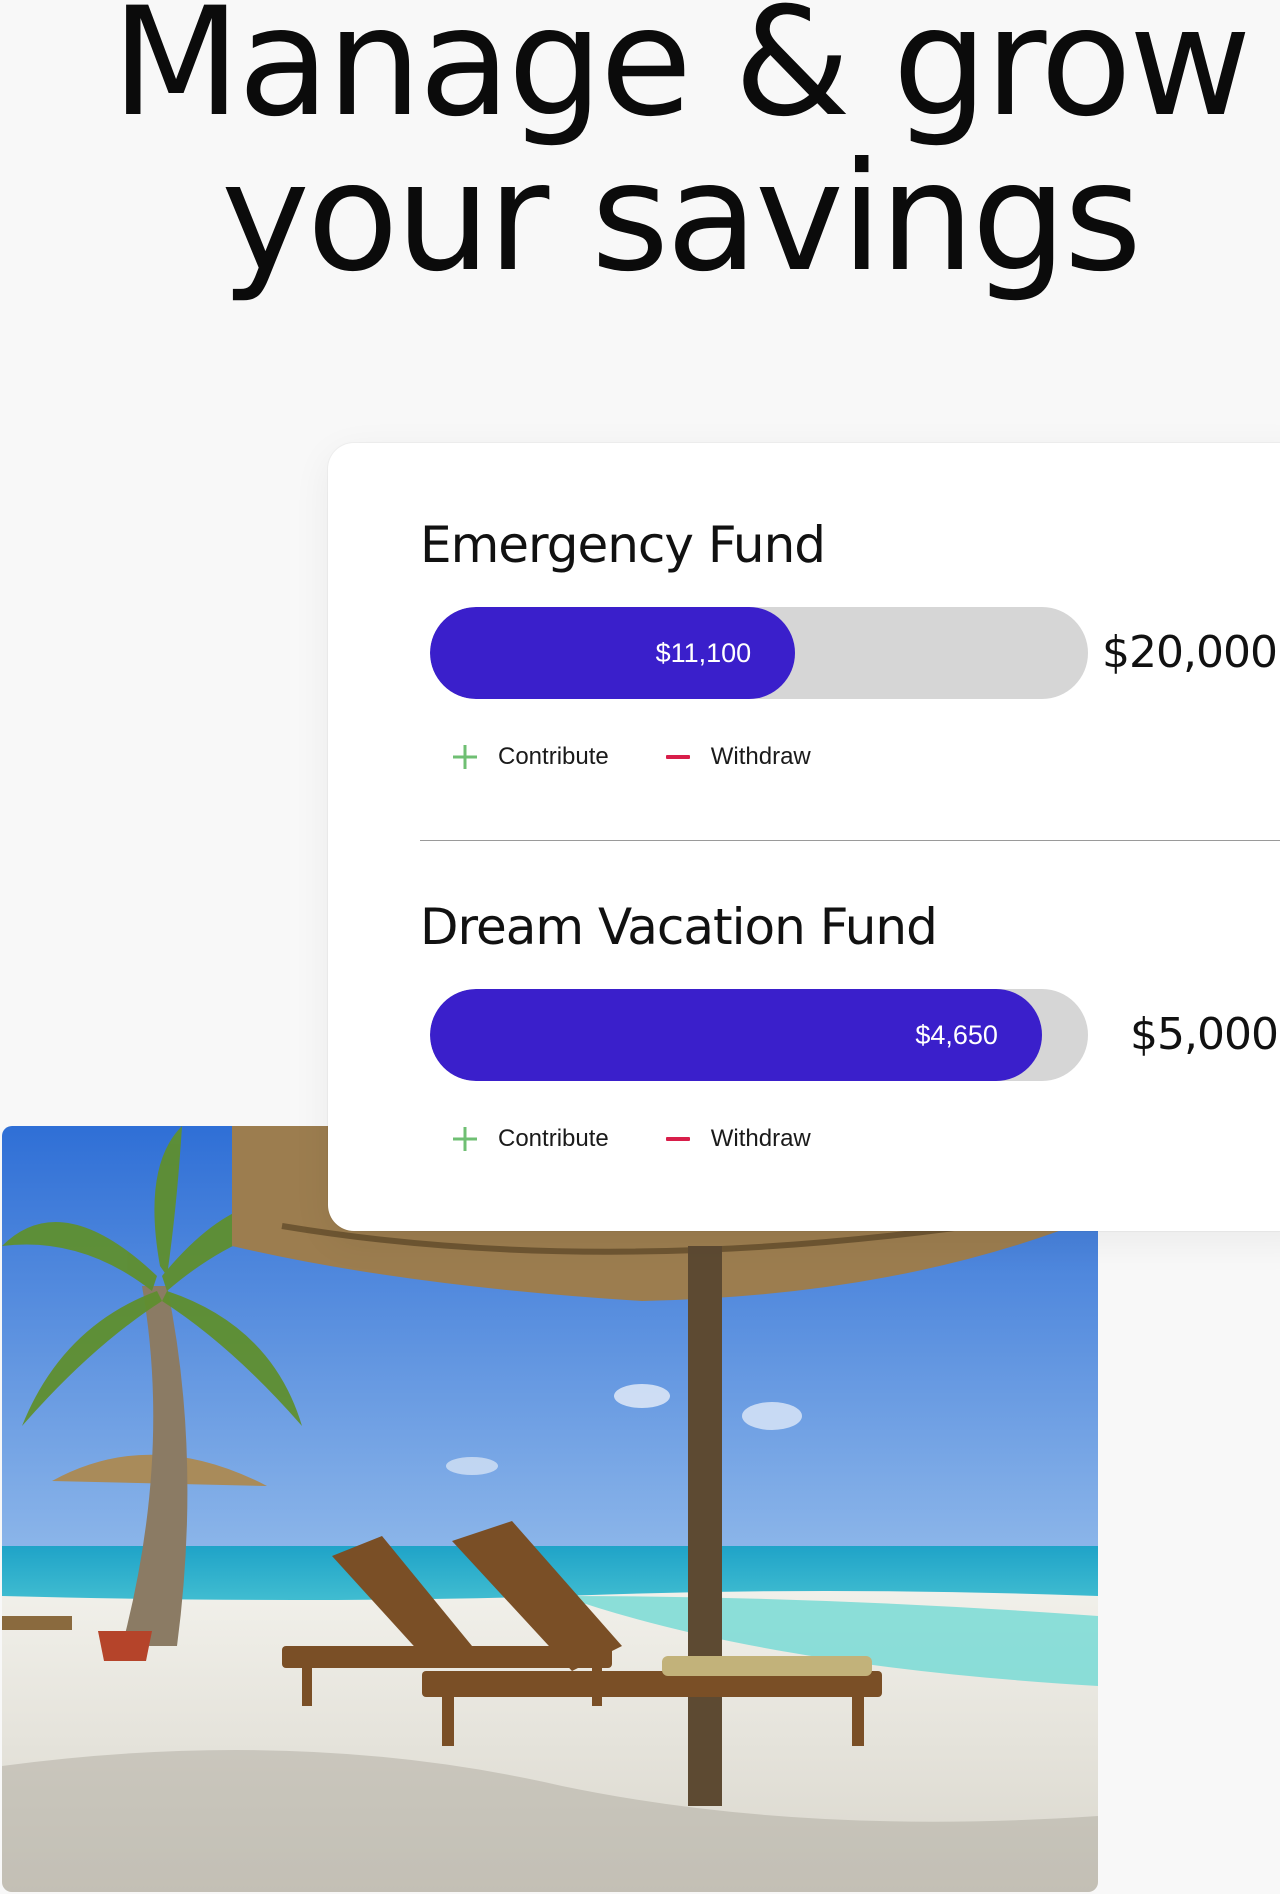 This screenshot has width=1280, height=1894. I want to click on progress-row: $4,650 $5,000, so click(850, 1035).